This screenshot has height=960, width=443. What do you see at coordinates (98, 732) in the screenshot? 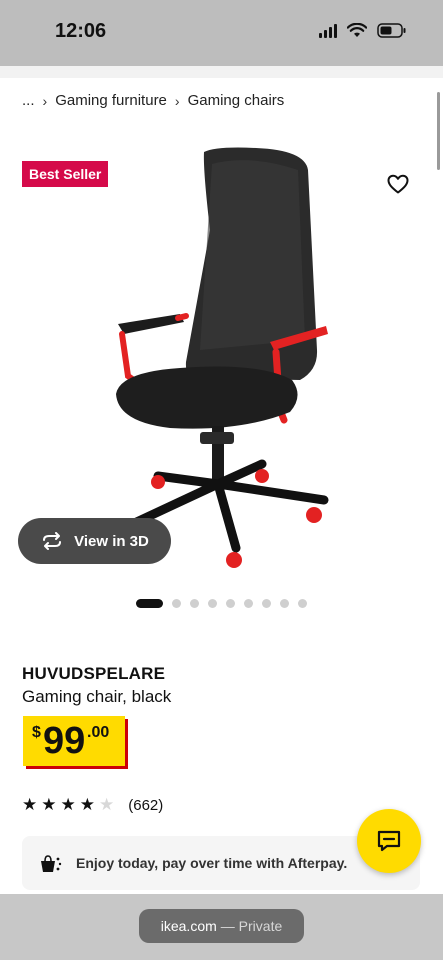
I see `price-decimal: .00` at bounding box center [98, 732].